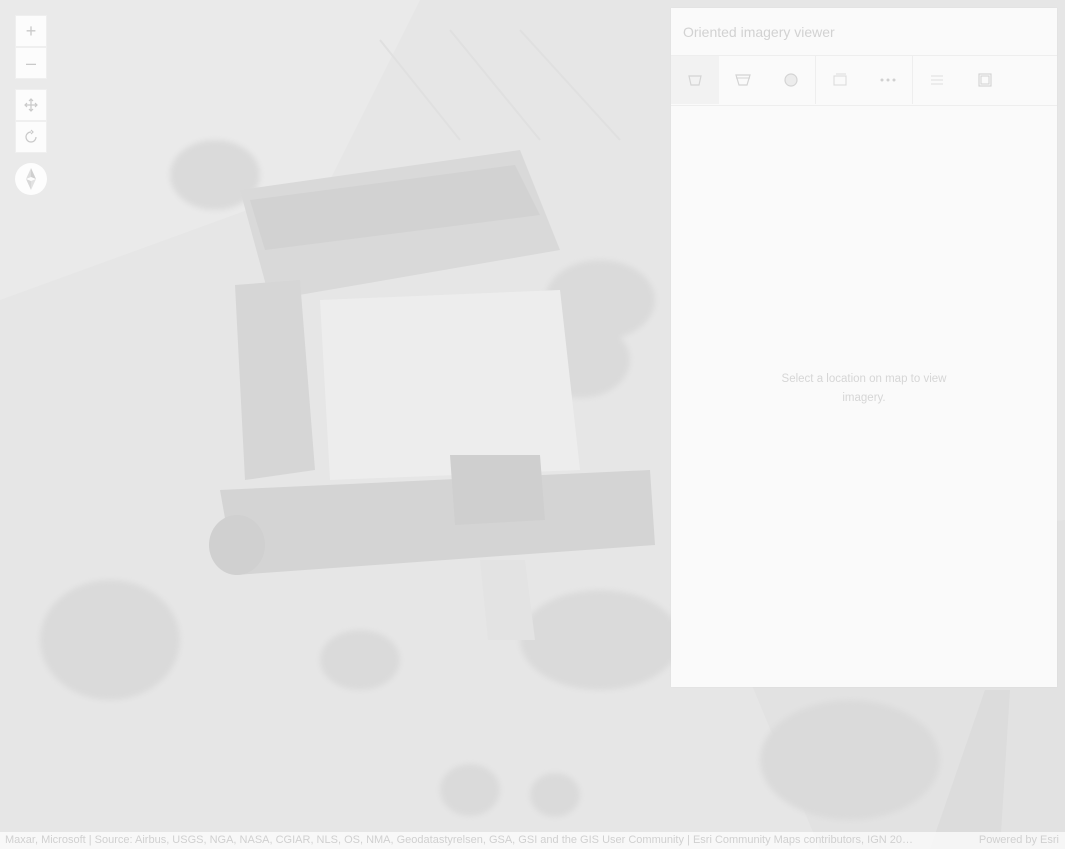  I want to click on more-button, so click(888, 80).